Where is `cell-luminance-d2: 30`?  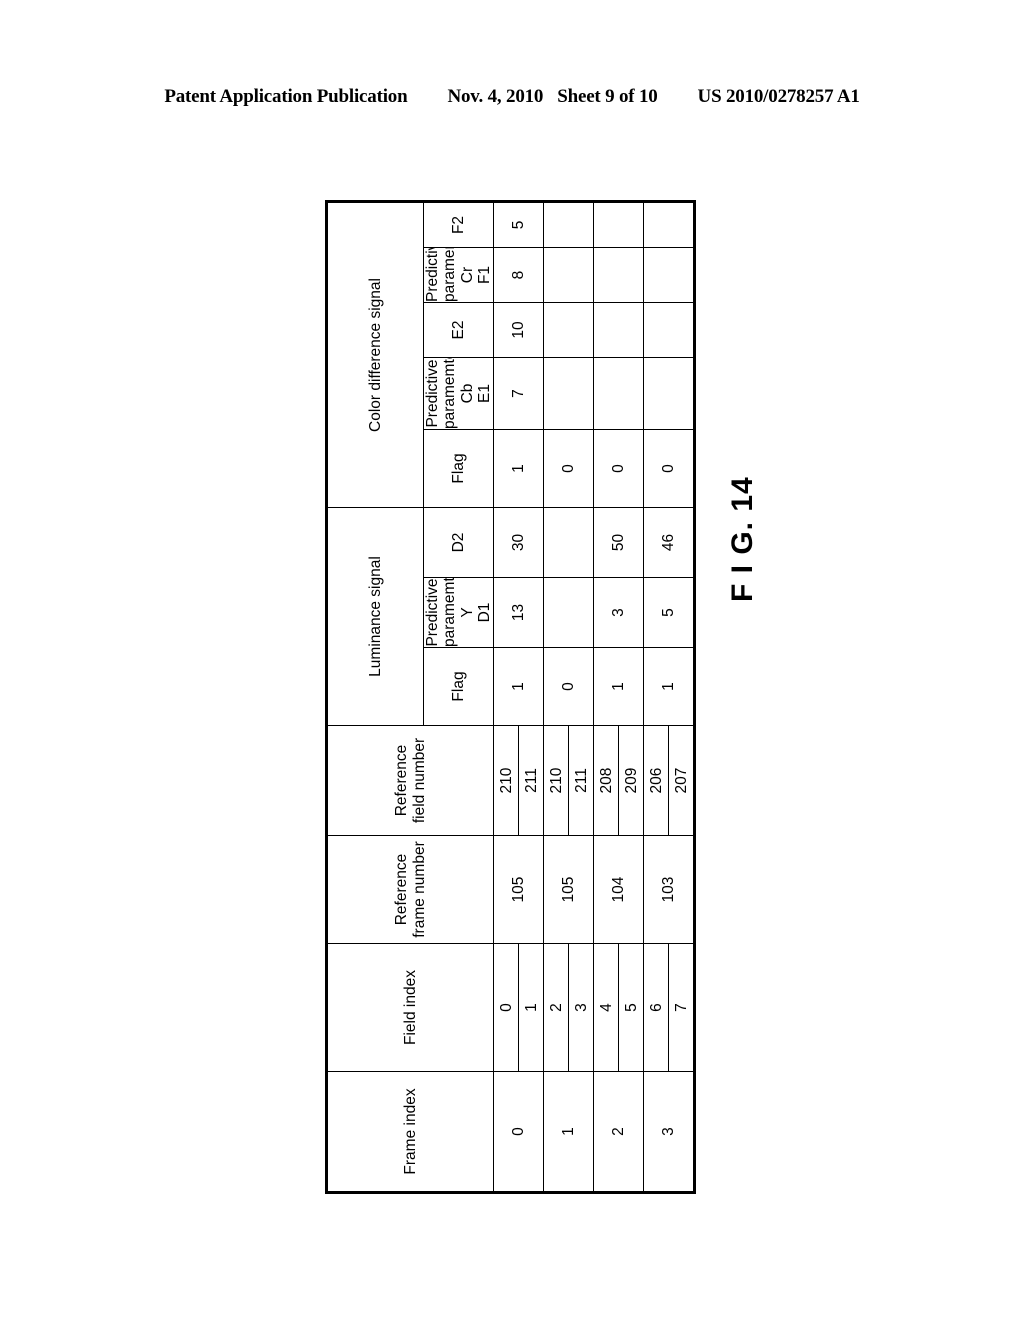
cell-luminance-d2: 30 is located at coordinates (518, 542).